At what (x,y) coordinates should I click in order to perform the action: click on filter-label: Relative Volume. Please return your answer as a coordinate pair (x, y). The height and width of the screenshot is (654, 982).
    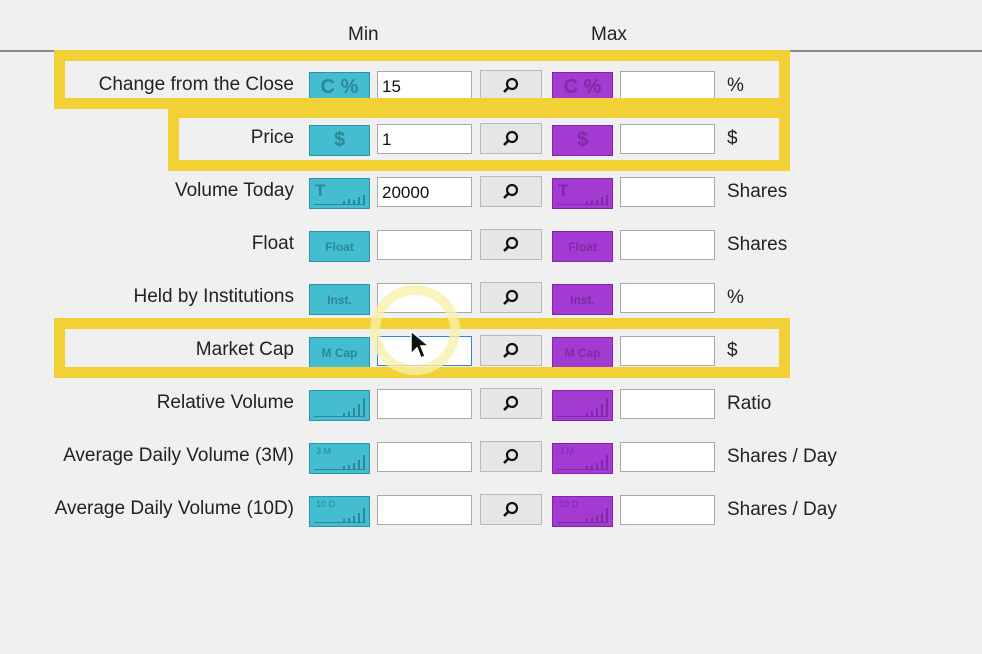
    Looking at the image, I should click on (225, 402).